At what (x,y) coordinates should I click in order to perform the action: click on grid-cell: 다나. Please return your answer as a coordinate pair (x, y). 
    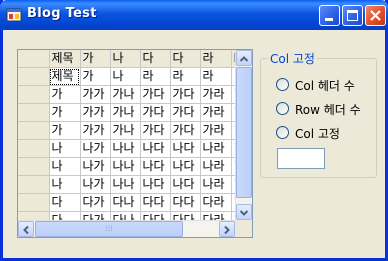
    Looking at the image, I should click on (125, 202).